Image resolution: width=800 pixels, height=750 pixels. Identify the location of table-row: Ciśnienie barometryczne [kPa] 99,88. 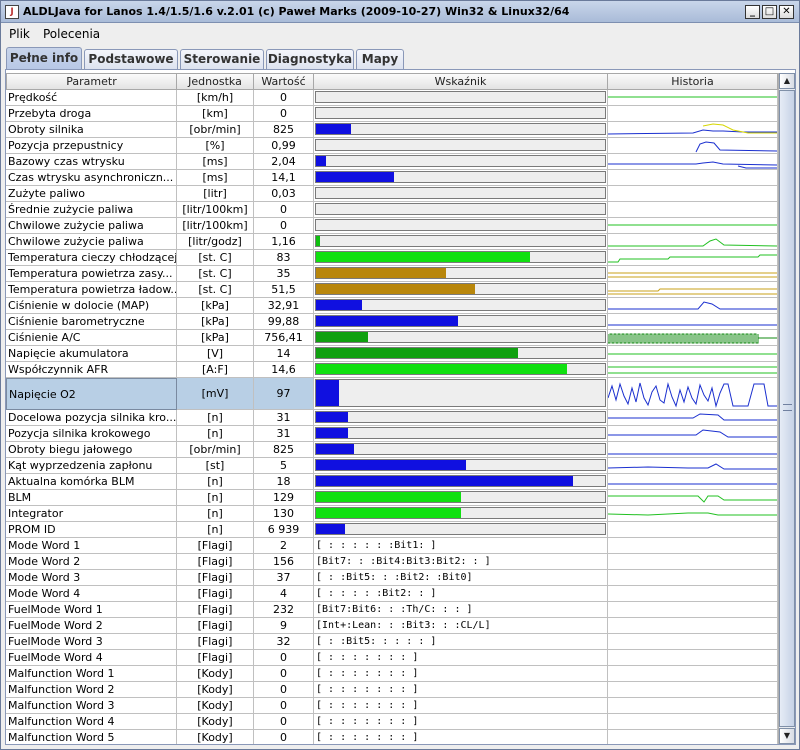
(392, 322).